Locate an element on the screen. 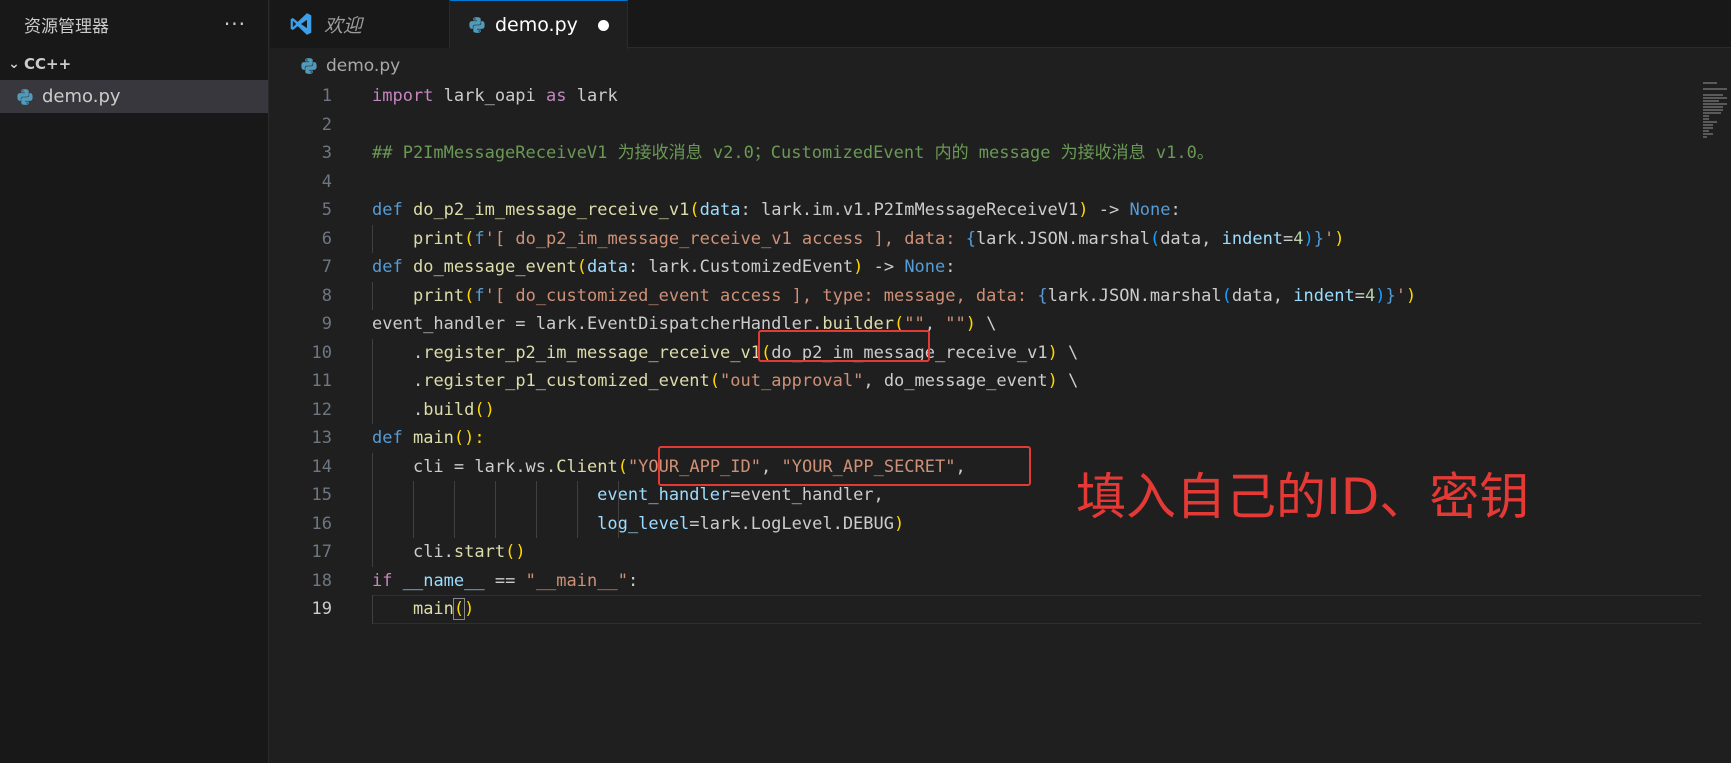  line-number: 10 is located at coordinates (321, 352).